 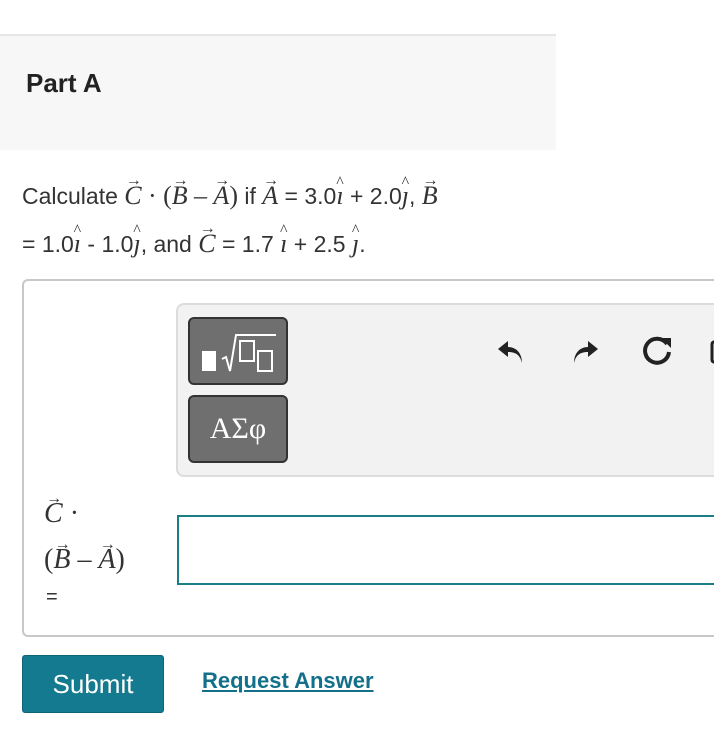 What do you see at coordinates (206, 244) in the screenshot?
I see `vector-c: C` at bounding box center [206, 244].